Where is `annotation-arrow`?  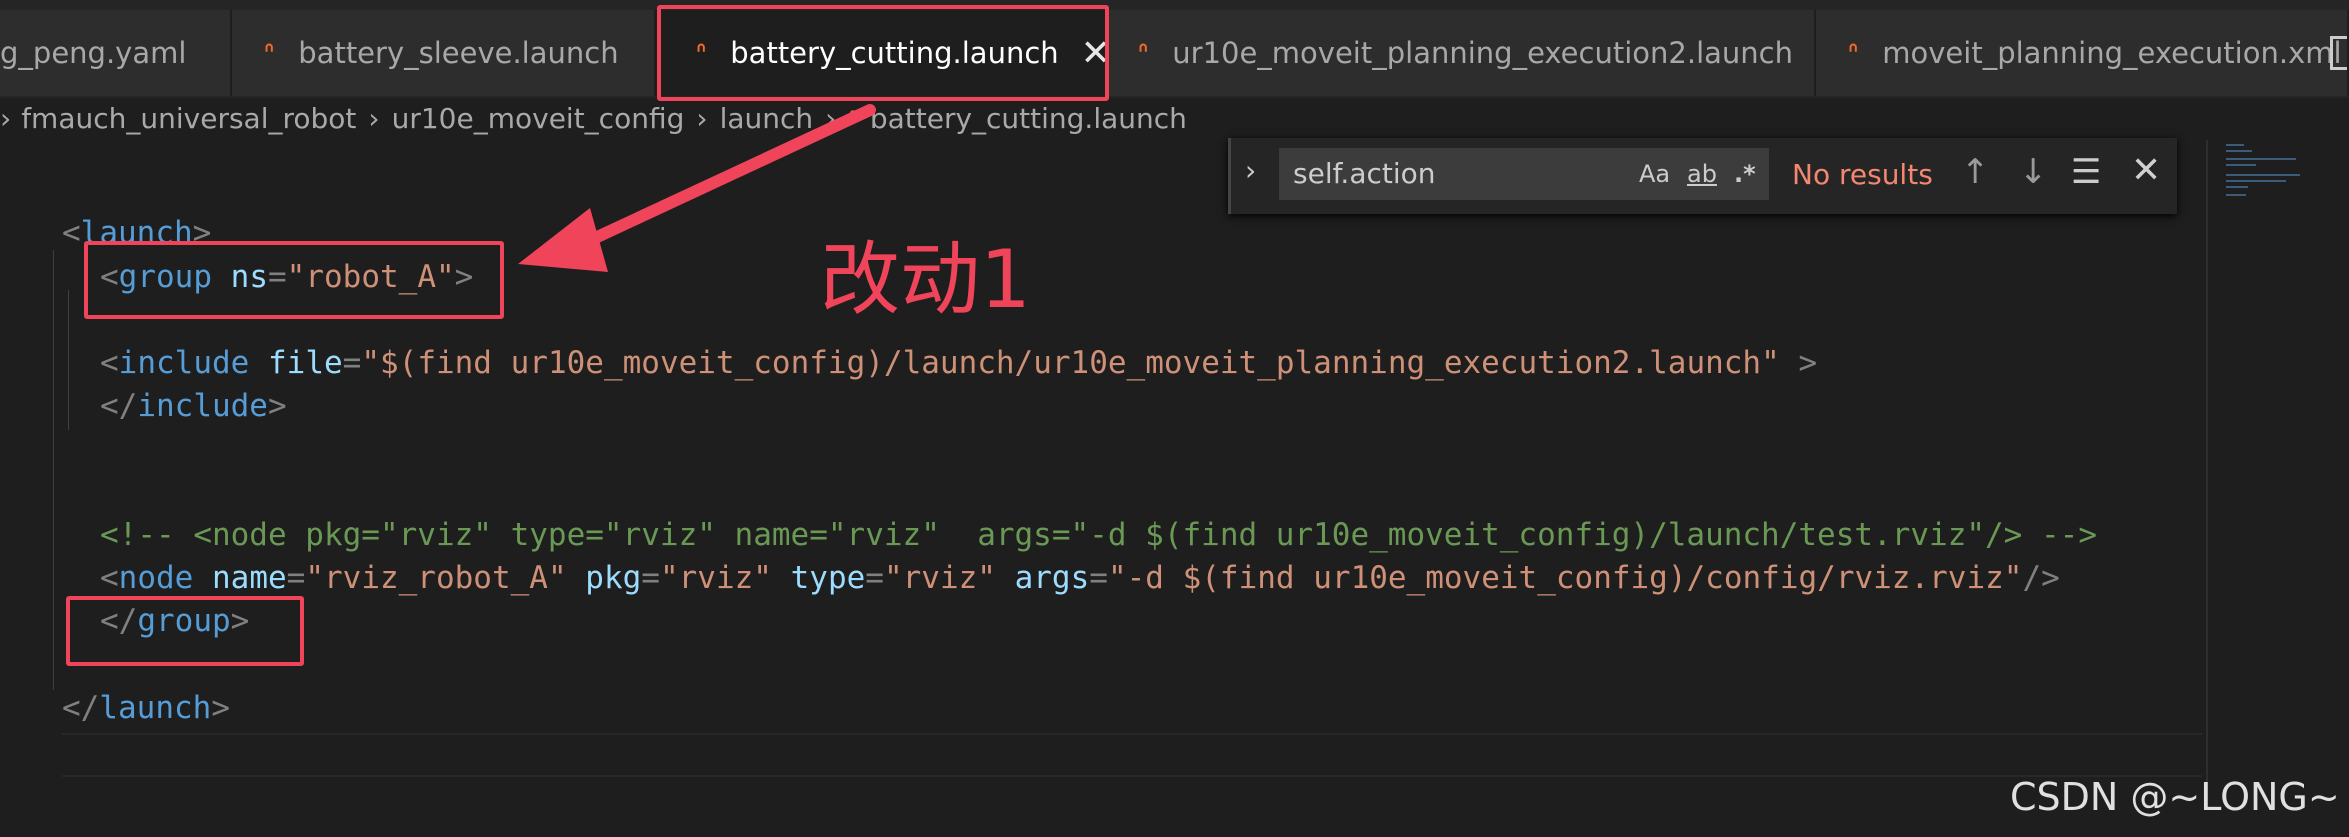 annotation-arrow is located at coordinates (697, 188).